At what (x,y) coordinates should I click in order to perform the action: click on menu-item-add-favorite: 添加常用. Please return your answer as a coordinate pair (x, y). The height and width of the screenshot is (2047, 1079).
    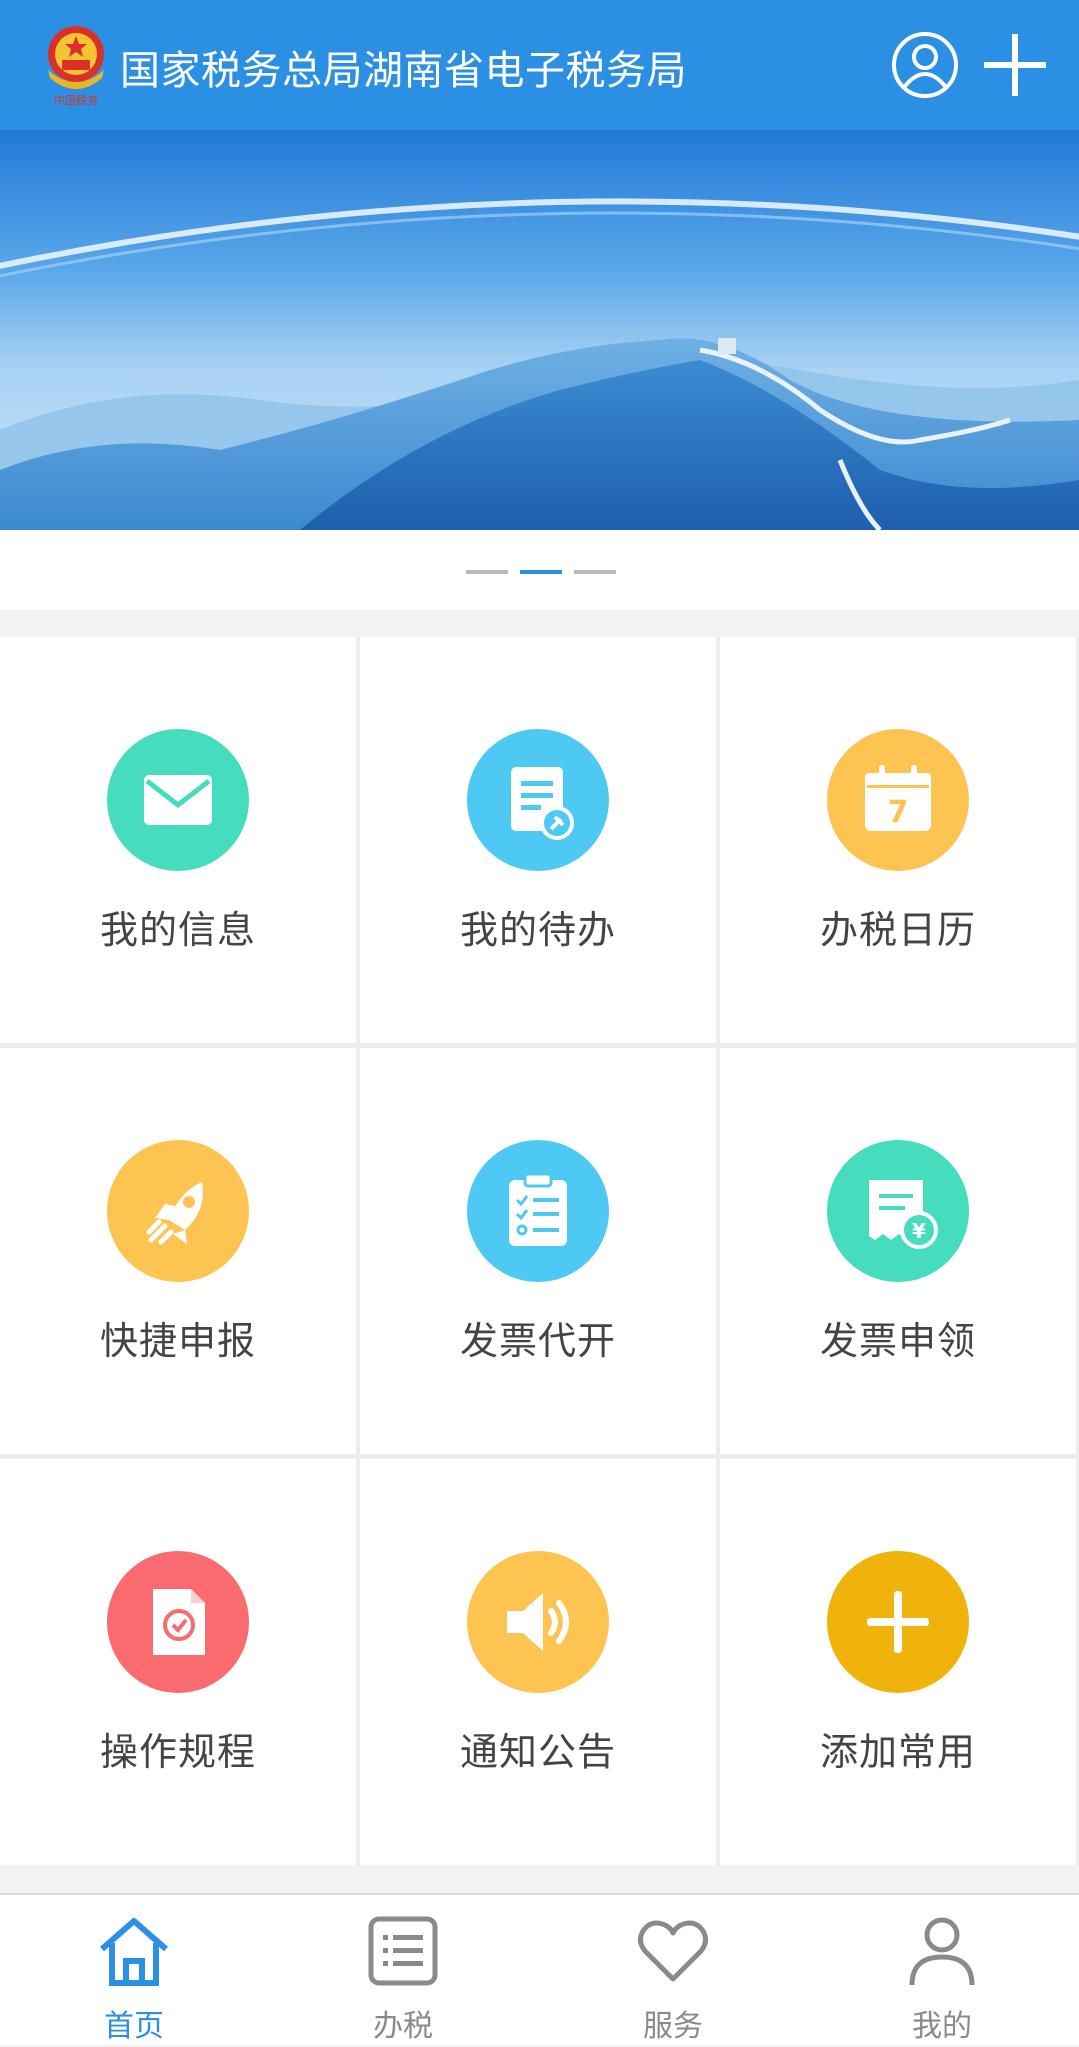
    Looking at the image, I should click on (898, 1662).